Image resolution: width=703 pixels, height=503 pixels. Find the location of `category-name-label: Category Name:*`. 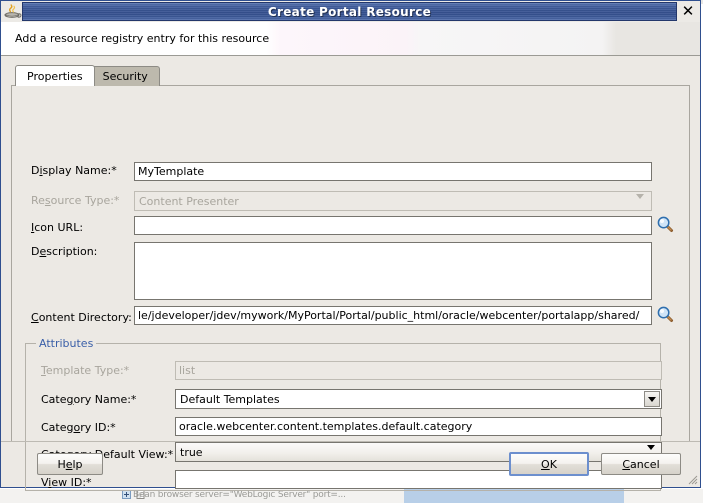

category-name-label: Category Name:* is located at coordinates (89, 399).